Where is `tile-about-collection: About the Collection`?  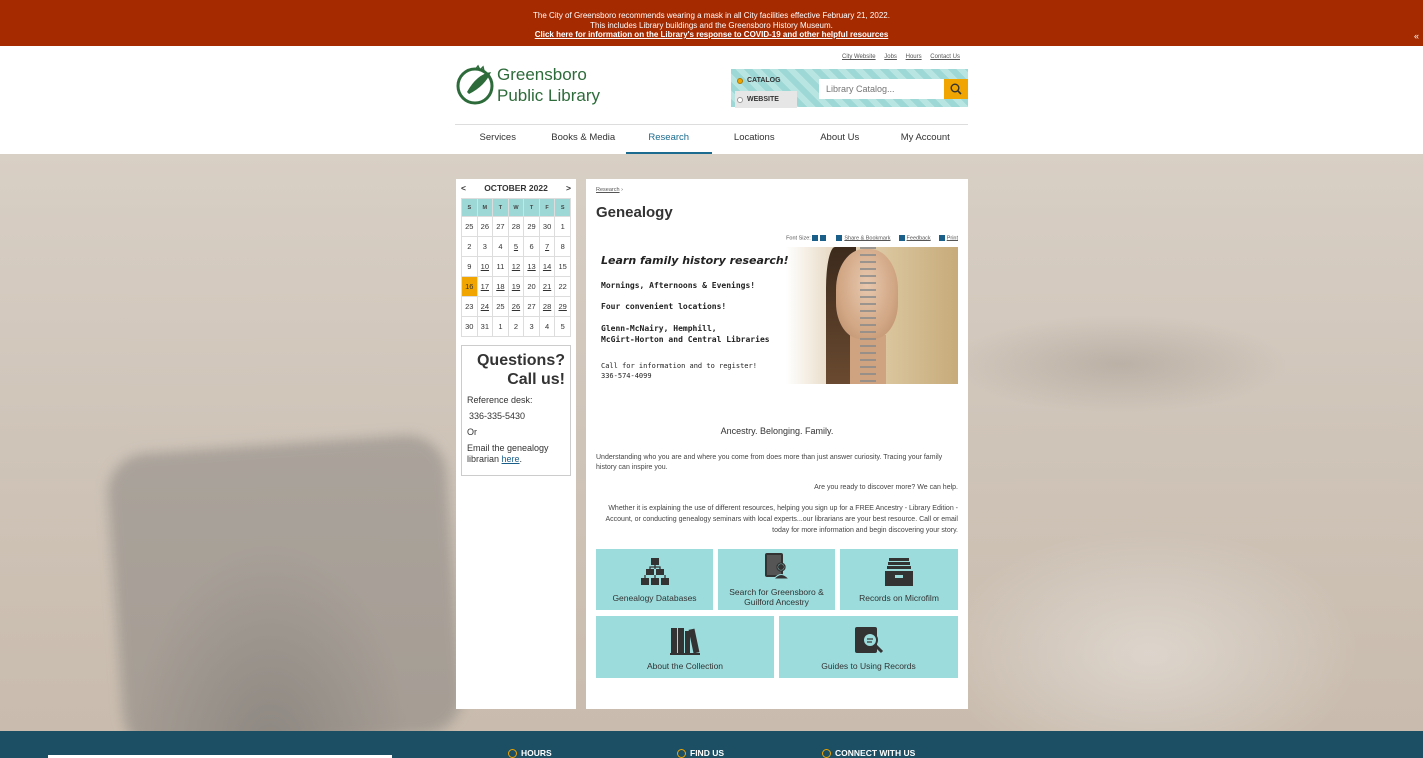
tile-about-collection: About the Collection is located at coordinates (685, 647).